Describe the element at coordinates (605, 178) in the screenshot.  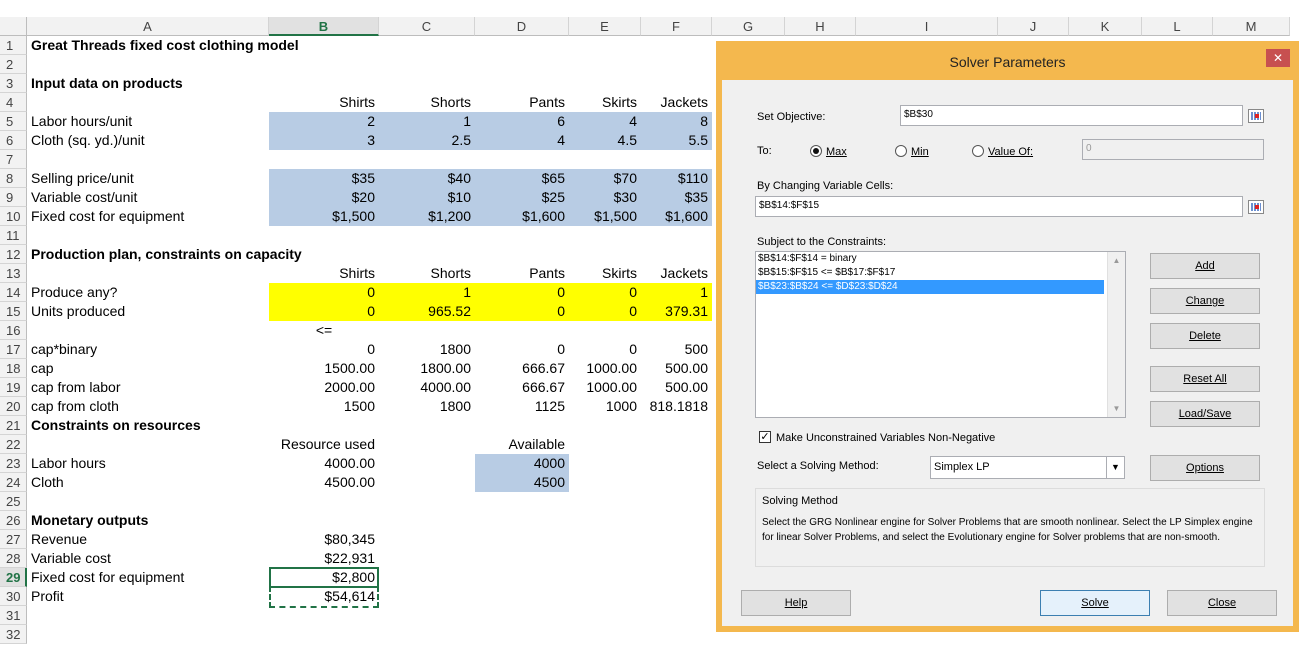
I see `cell-e8: $70` at that location.